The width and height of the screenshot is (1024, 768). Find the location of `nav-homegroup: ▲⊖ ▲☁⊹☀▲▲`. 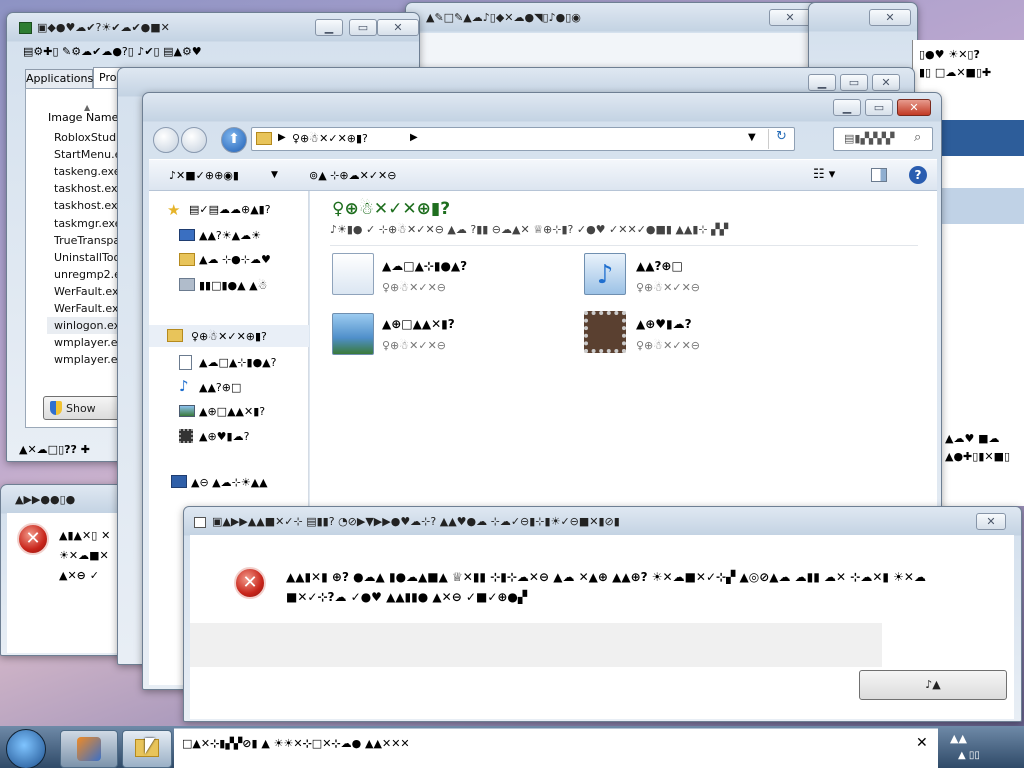

nav-homegroup: ▲⊖ ▲☁⊹☀▲▲ is located at coordinates (229, 482).